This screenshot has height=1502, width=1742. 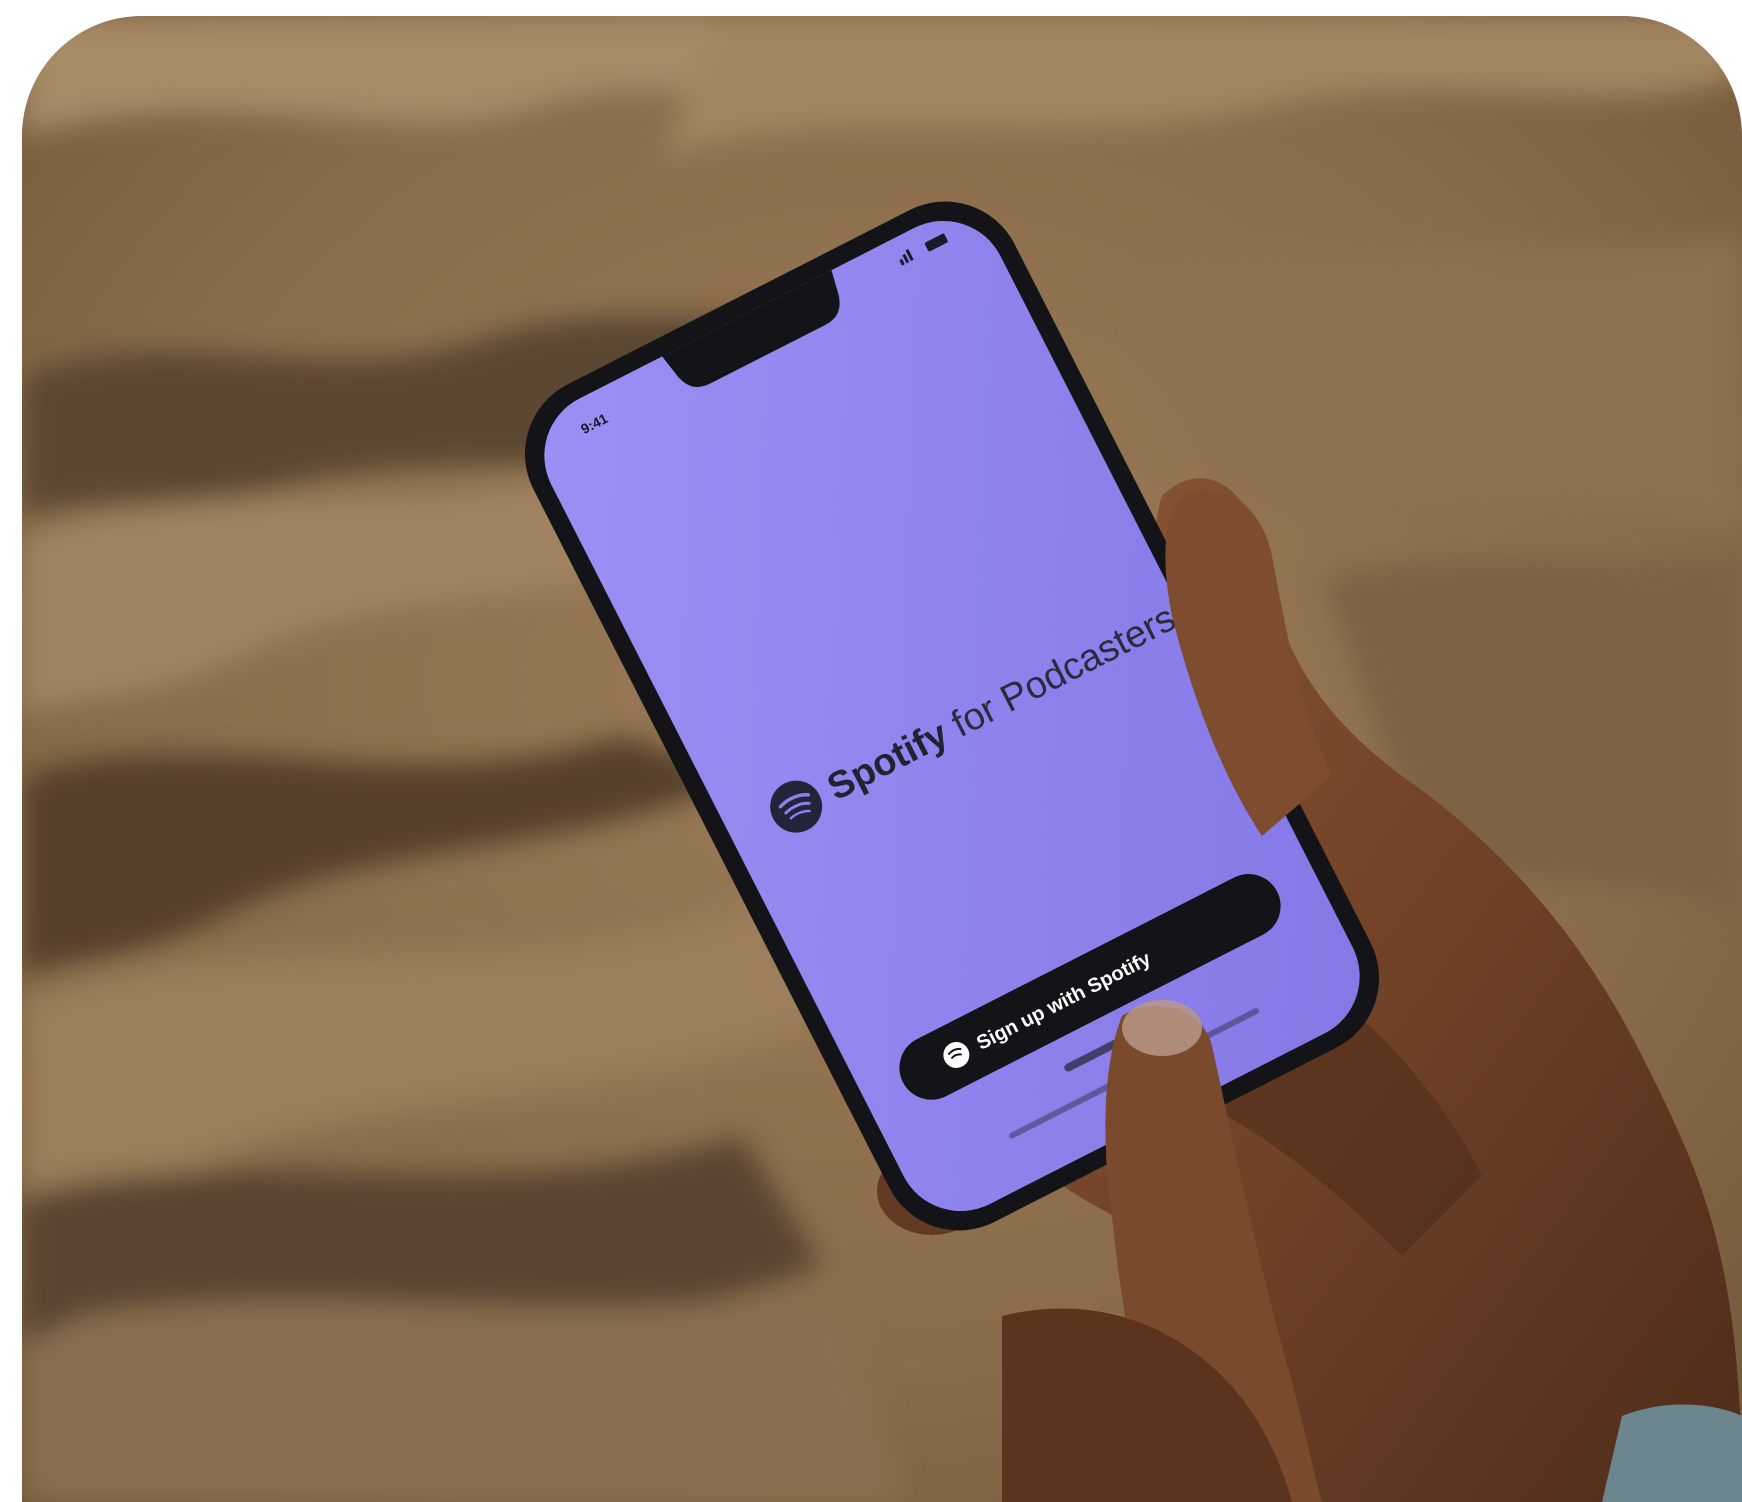 I want to click on fingernail, so click(x=1162, y=1028).